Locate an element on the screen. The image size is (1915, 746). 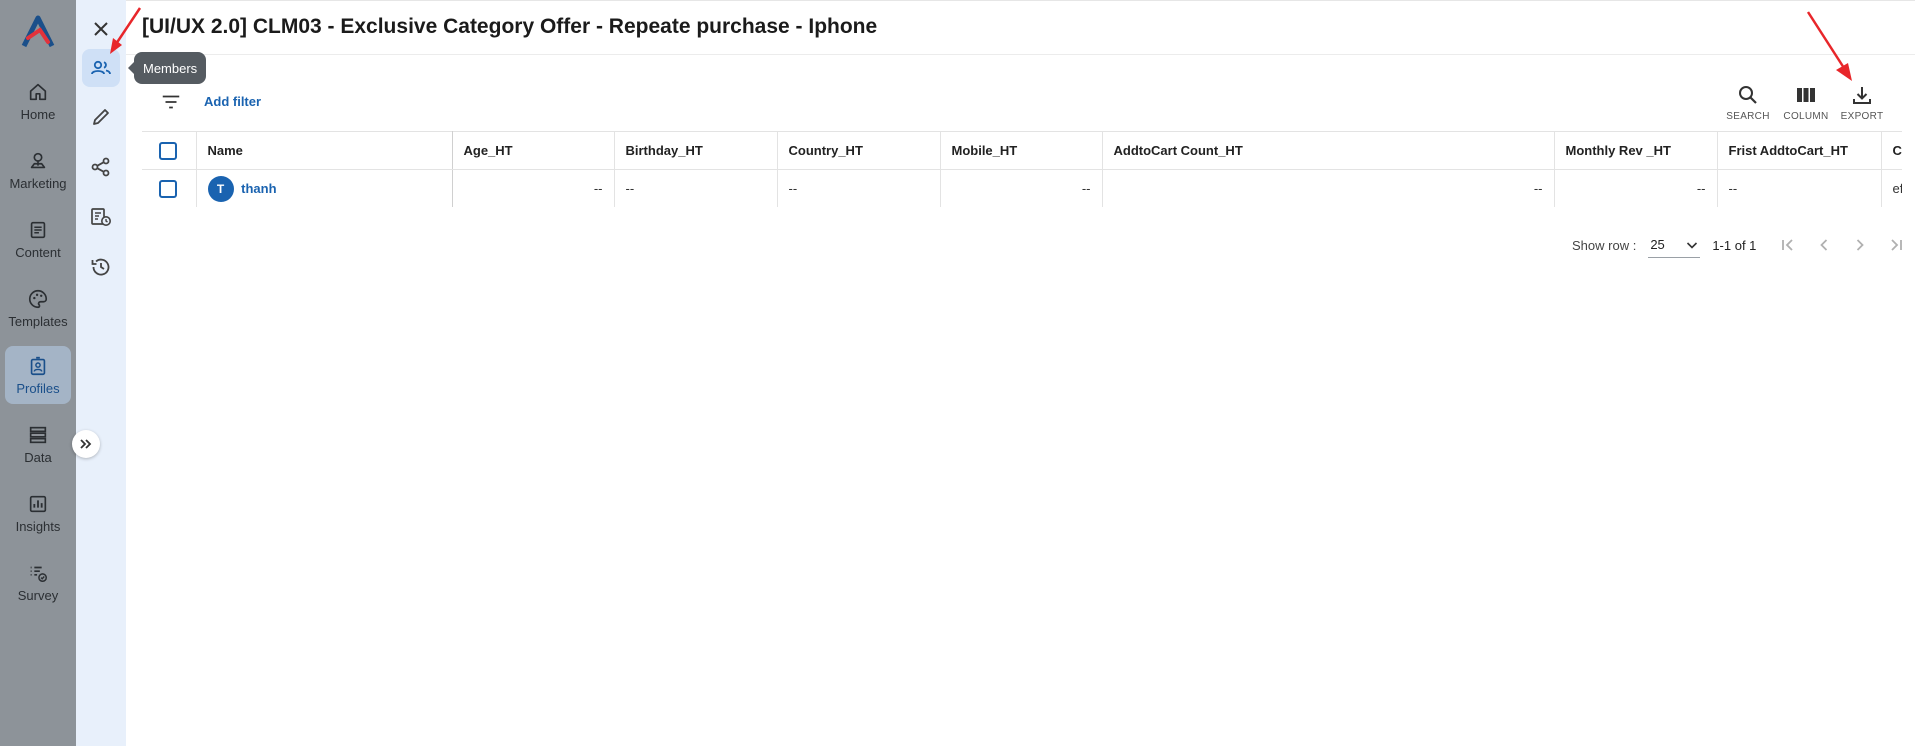
age-cell: -- is located at coordinates (532, 188).